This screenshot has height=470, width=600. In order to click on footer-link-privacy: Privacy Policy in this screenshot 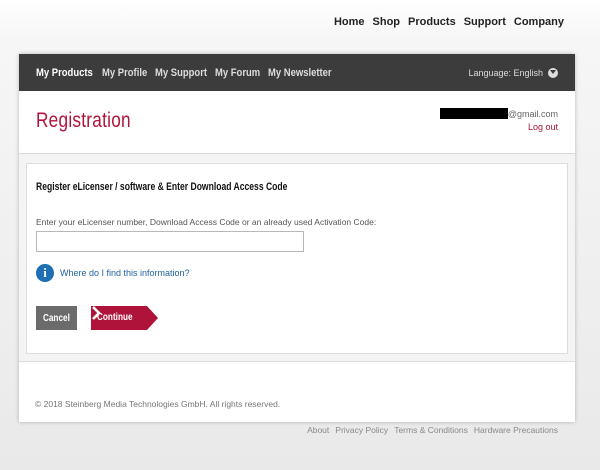, I will do `click(361, 430)`.